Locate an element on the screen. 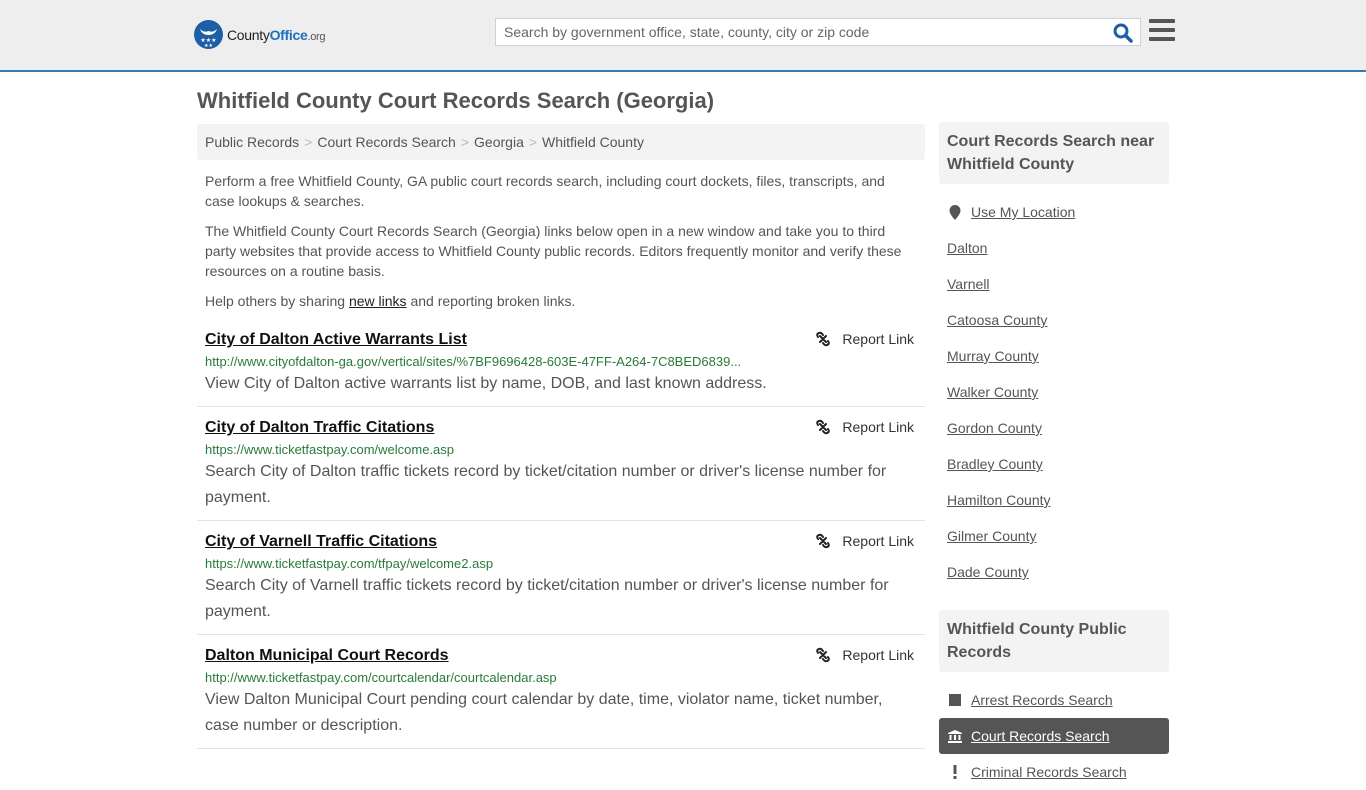  public-records-item: Arrest Records Search is located at coordinates (1054, 700).